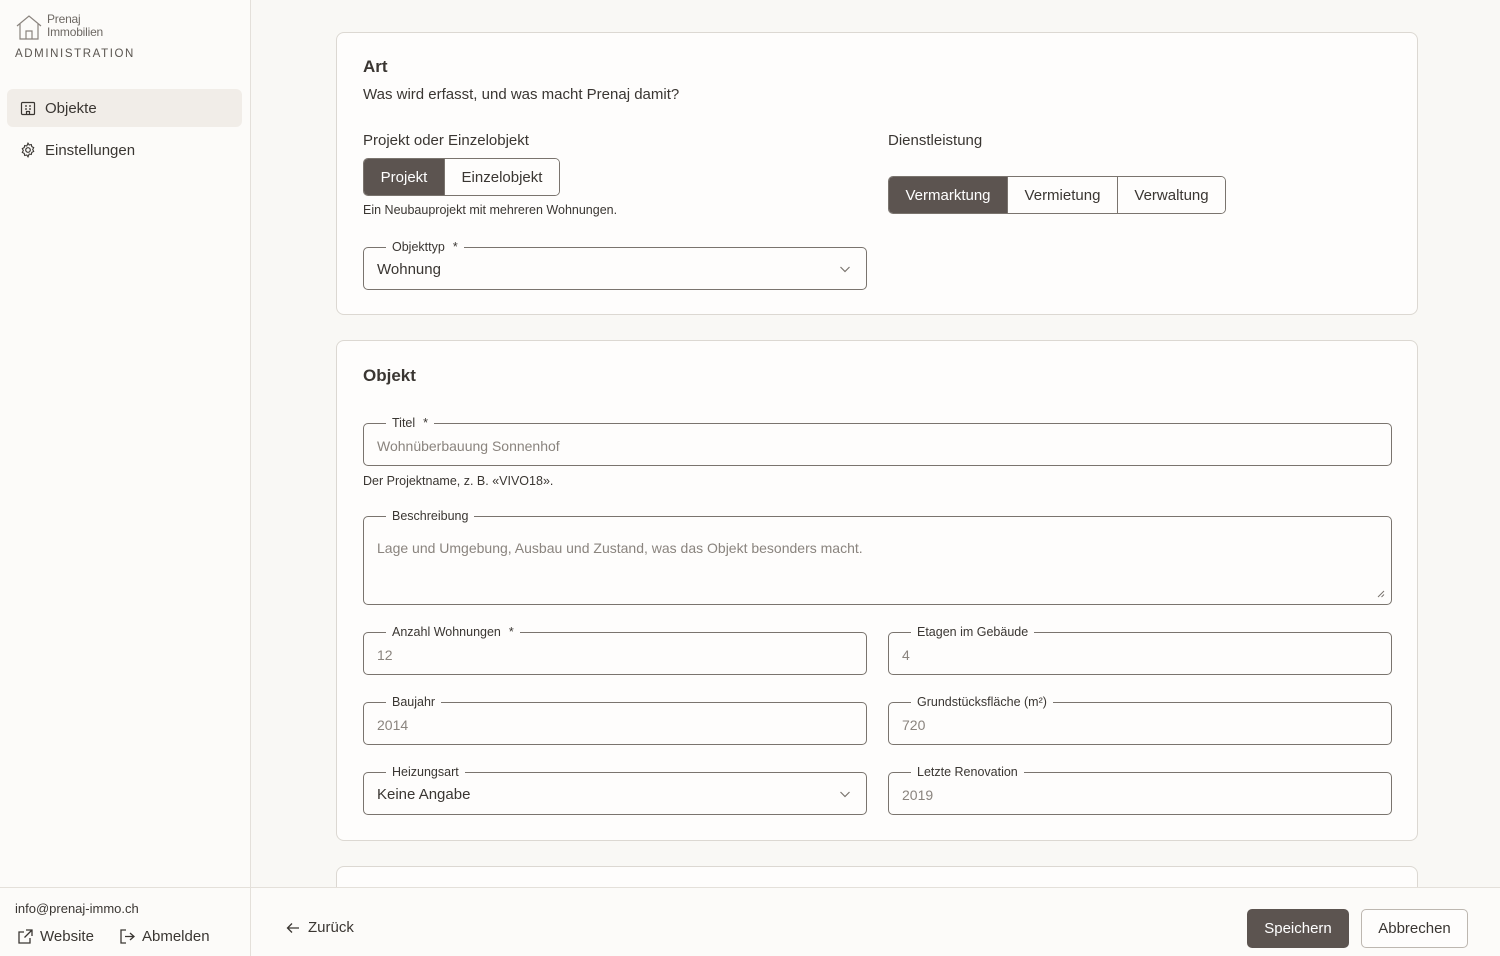 The height and width of the screenshot is (956, 1500). What do you see at coordinates (124, 108) in the screenshot?
I see `sidebar-item-objekte: Objekte` at bounding box center [124, 108].